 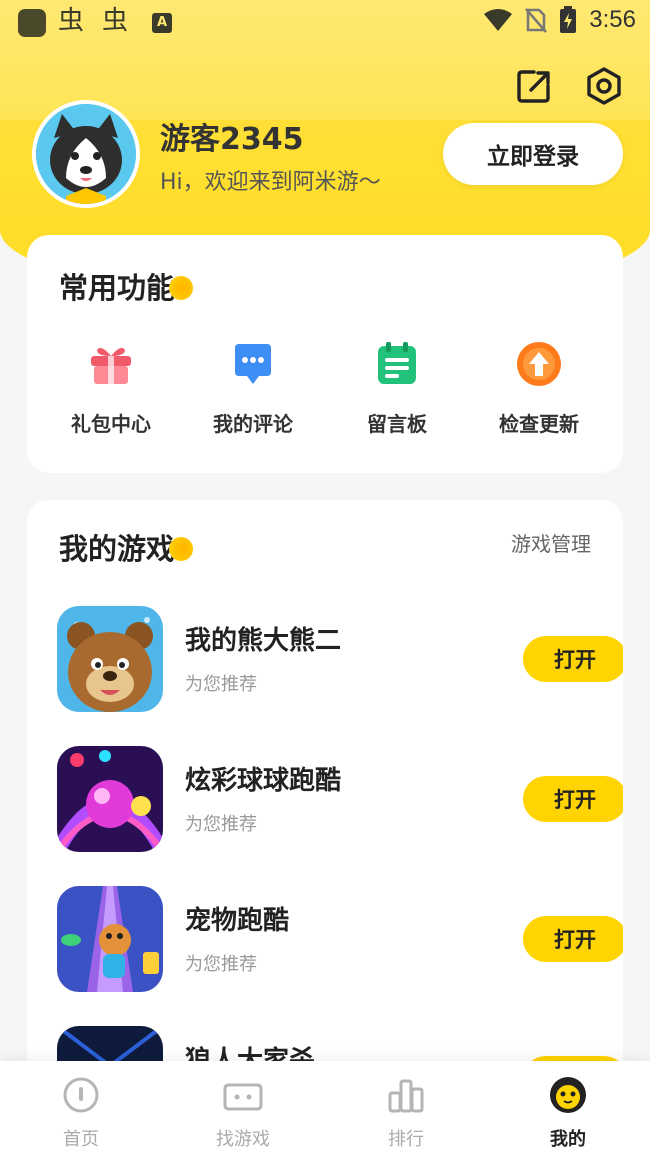 I want to click on settings-icon, so click(x=604, y=86).